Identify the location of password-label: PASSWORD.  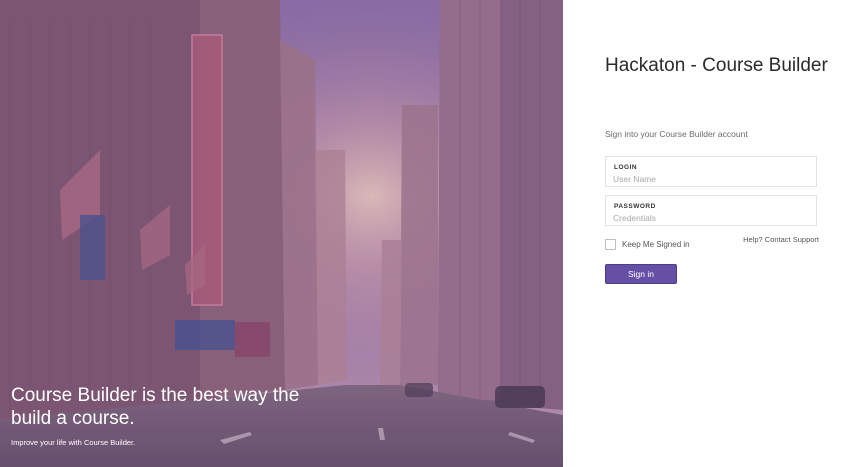
(635, 206).